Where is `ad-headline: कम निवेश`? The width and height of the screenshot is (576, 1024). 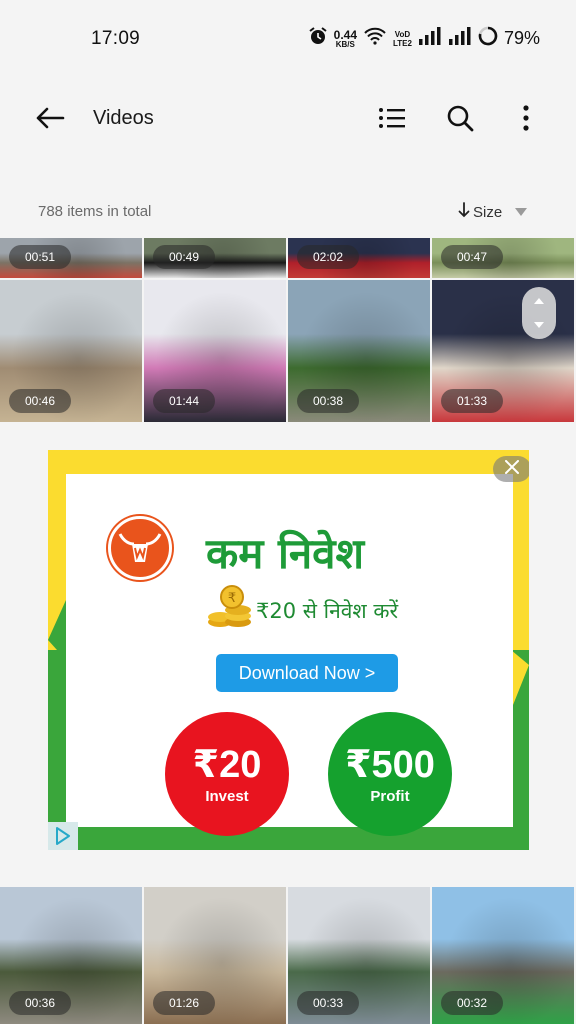 ad-headline: कम निवेश is located at coordinates (285, 553).